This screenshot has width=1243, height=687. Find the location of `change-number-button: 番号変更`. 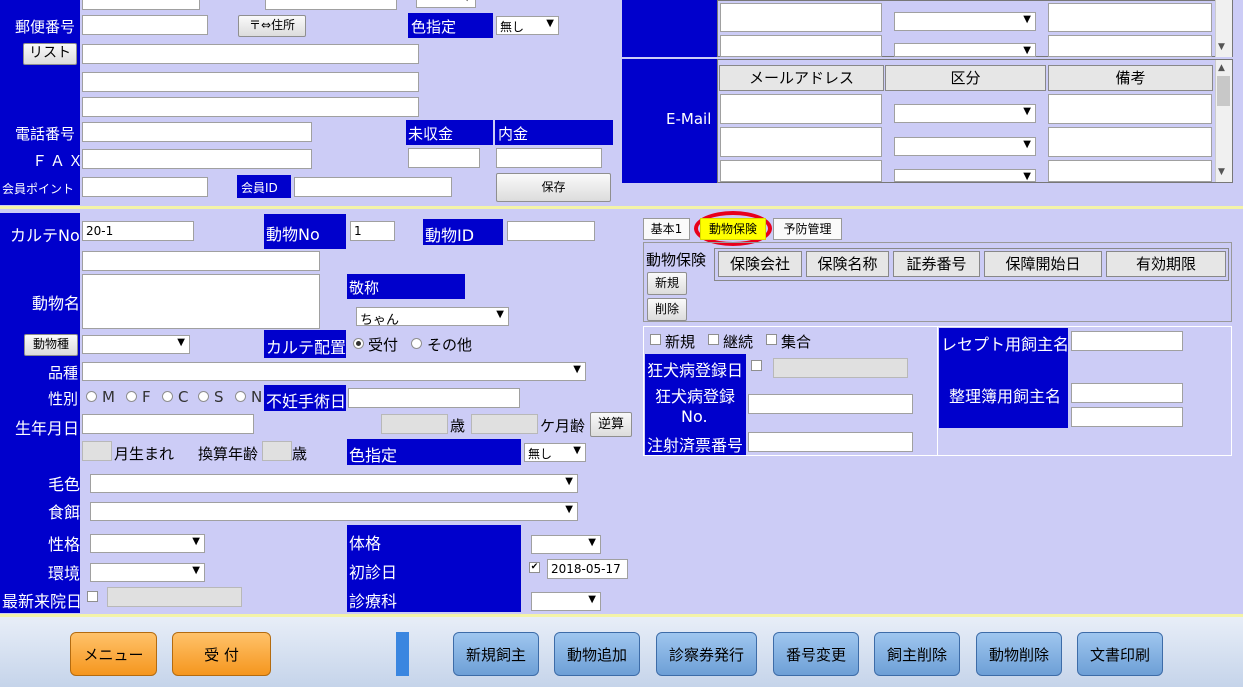

change-number-button: 番号変更 is located at coordinates (816, 654).